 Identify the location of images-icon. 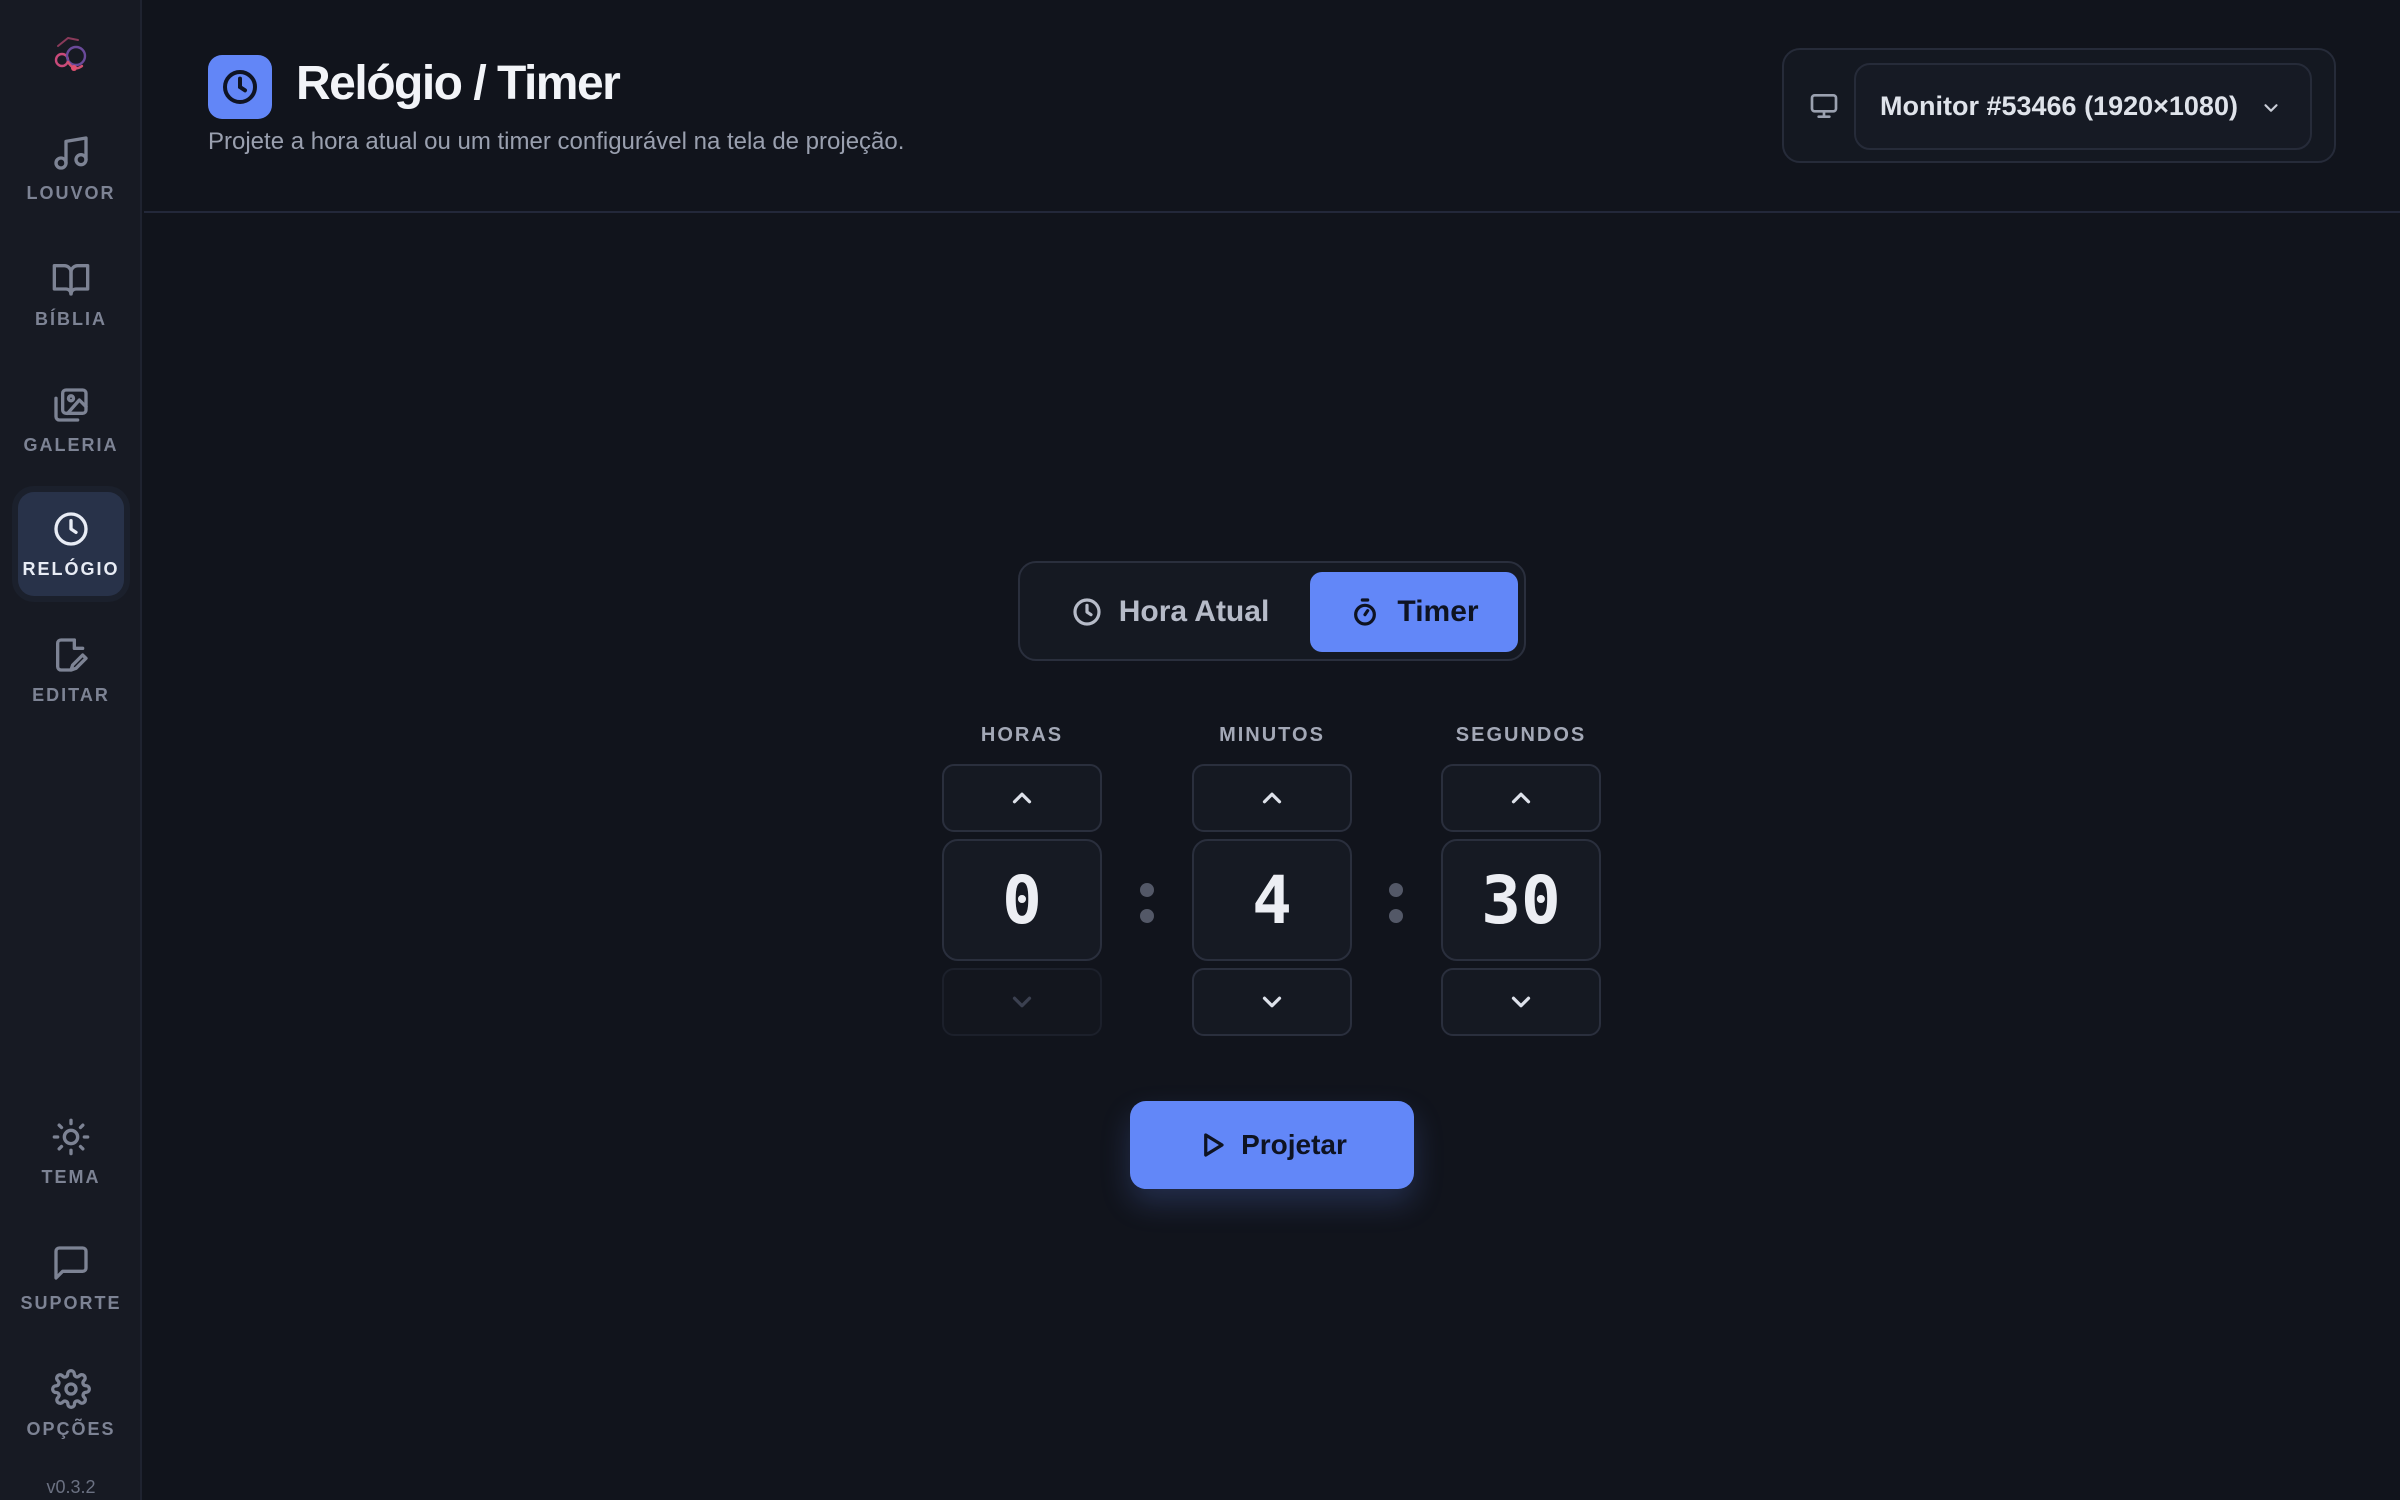
(71, 404).